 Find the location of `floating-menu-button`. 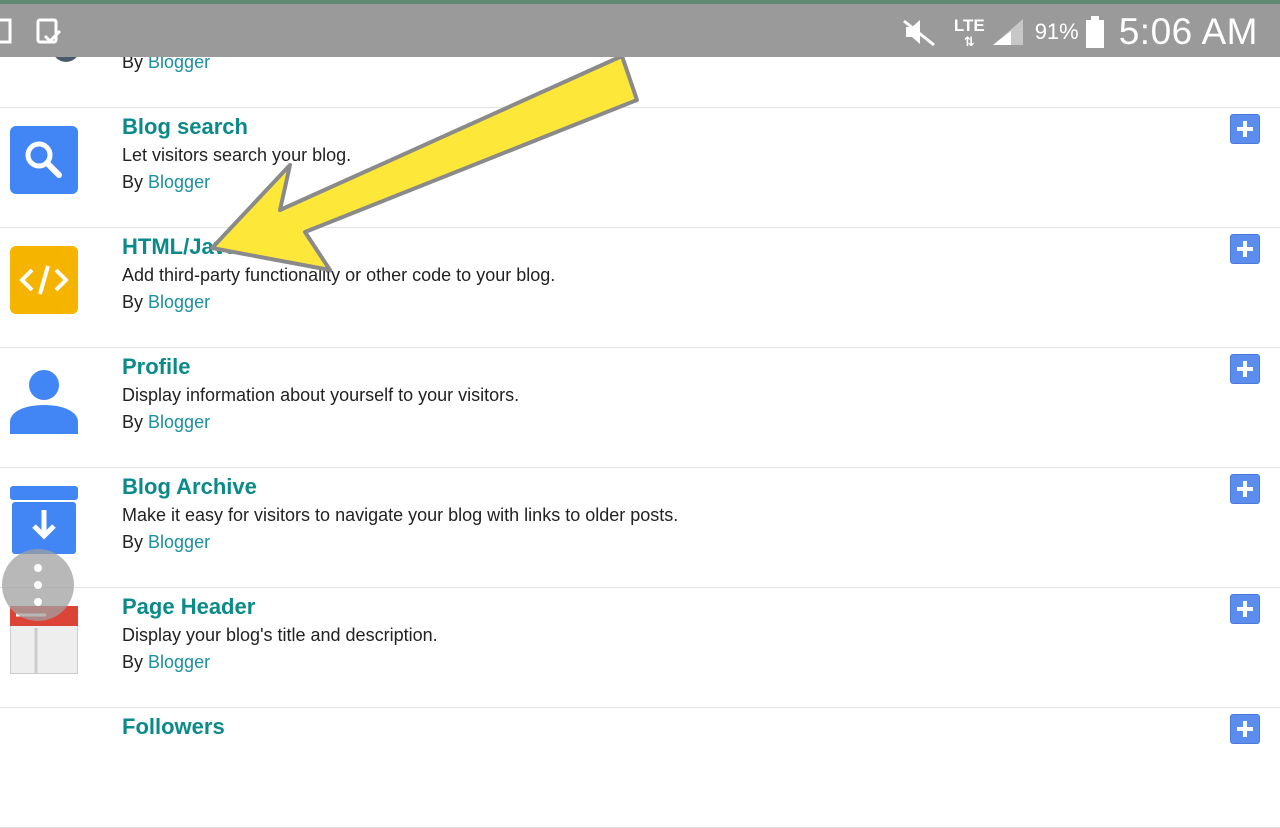

floating-menu-button is located at coordinates (38, 585).